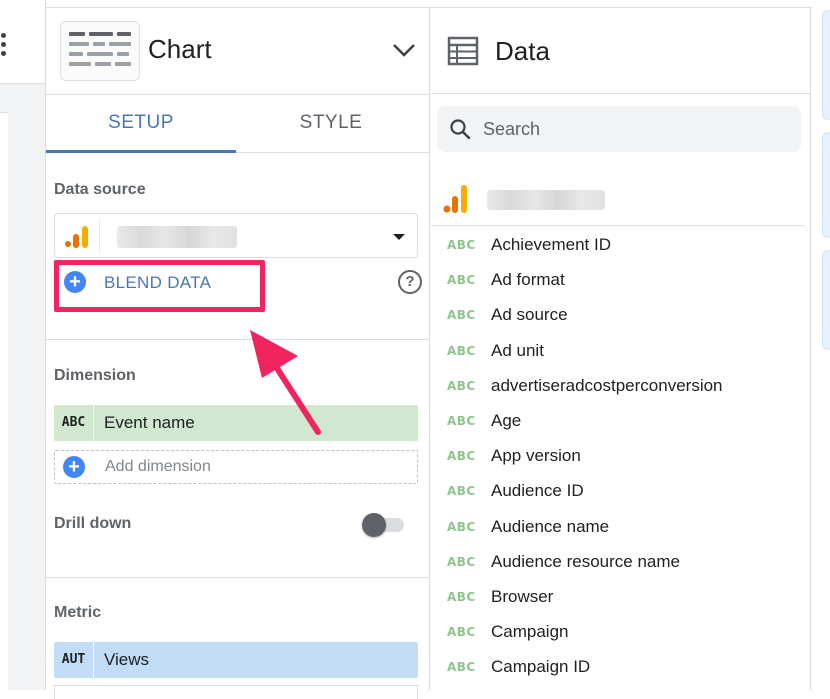 The image size is (830, 699). What do you see at coordinates (618, 421) in the screenshot?
I see `field-item: ABC Age` at bounding box center [618, 421].